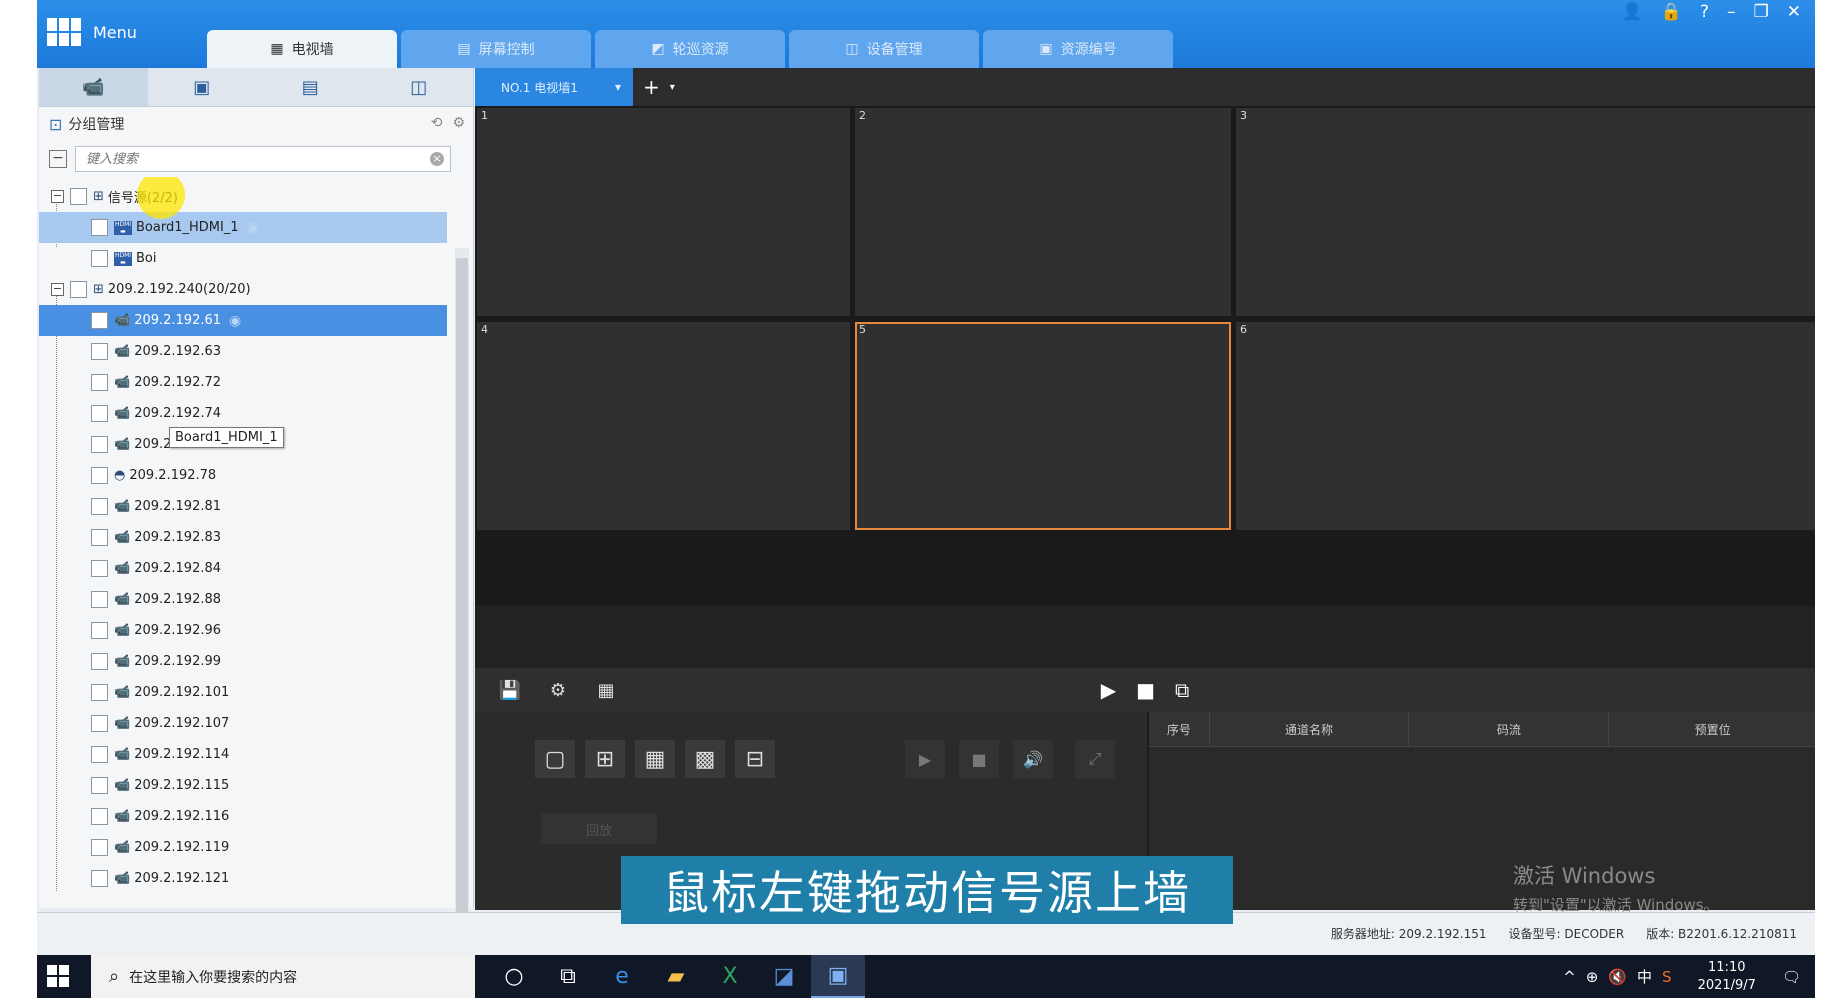 This screenshot has width=1847, height=998. What do you see at coordinates (419, 87) in the screenshot?
I see `plan-tab-icon: ◫` at bounding box center [419, 87].